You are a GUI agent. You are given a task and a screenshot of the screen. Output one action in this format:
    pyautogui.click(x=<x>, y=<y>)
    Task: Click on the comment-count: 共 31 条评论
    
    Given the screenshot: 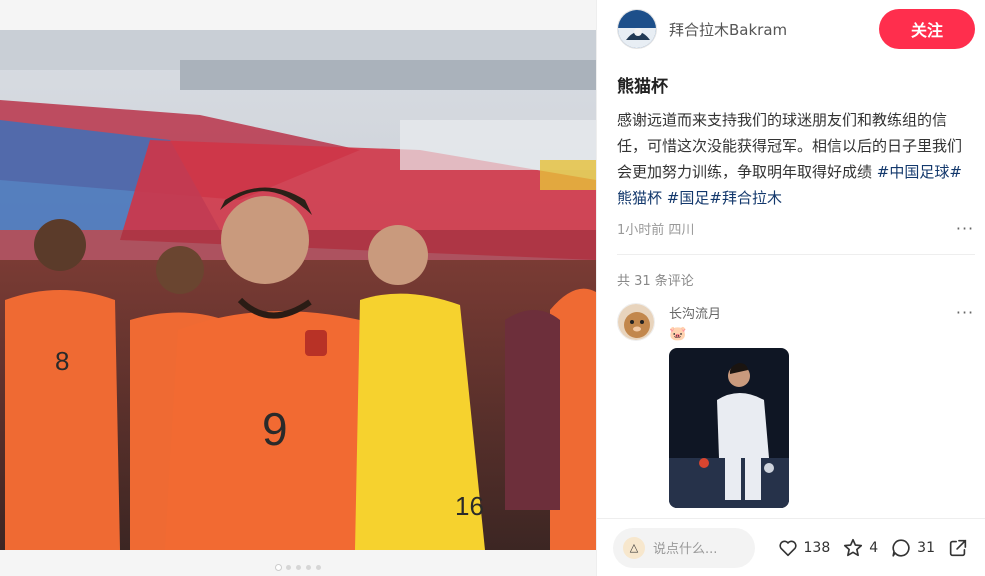 What is the action you would take?
    pyautogui.click(x=655, y=281)
    